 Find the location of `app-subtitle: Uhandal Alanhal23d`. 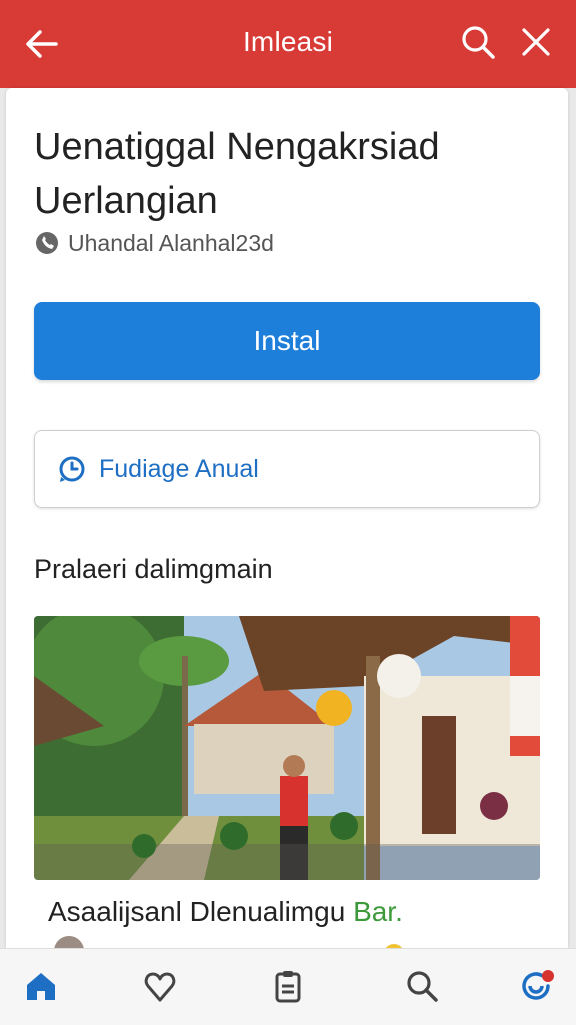

app-subtitle: Uhandal Alanhal23d is located at coordinates (171, 242).